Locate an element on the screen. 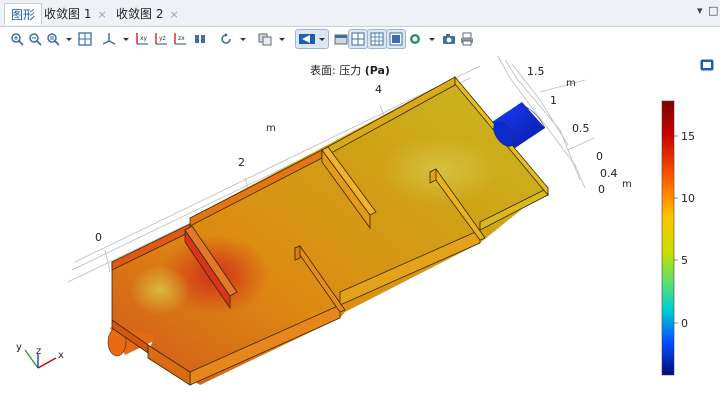 This screenshot has width=720, height=405. svg-text: yz is located at coordinates (162, 38).